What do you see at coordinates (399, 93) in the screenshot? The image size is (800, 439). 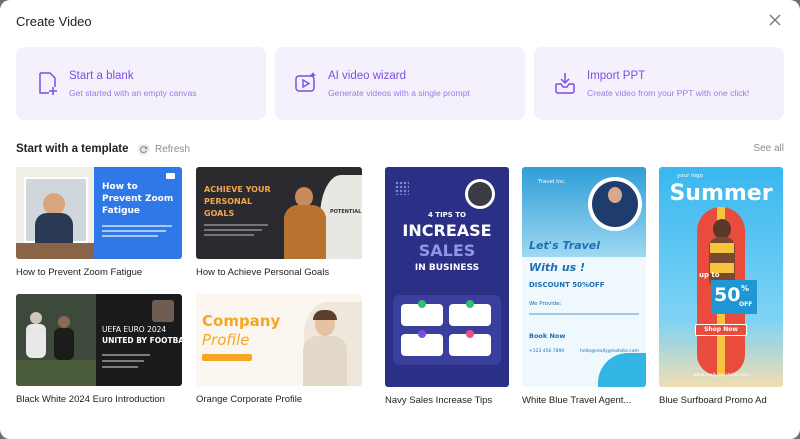 I see `ai-video-wizard-subtitle: Generate videos with a single prompt` at bounding box center [399, 93].